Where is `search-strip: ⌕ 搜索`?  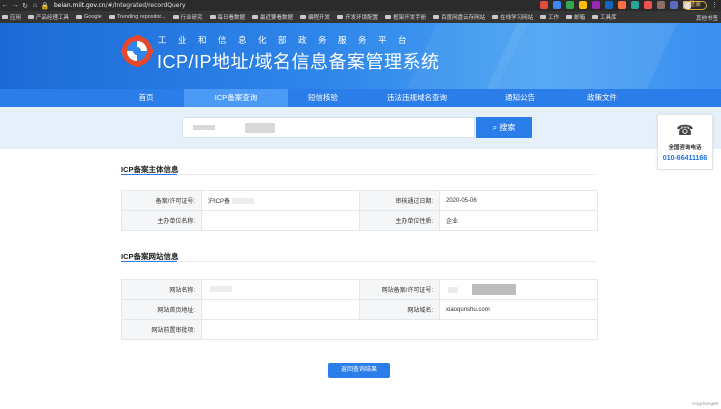 search-strip: ⌕ 搜索 is located at coordinates (360, 128).